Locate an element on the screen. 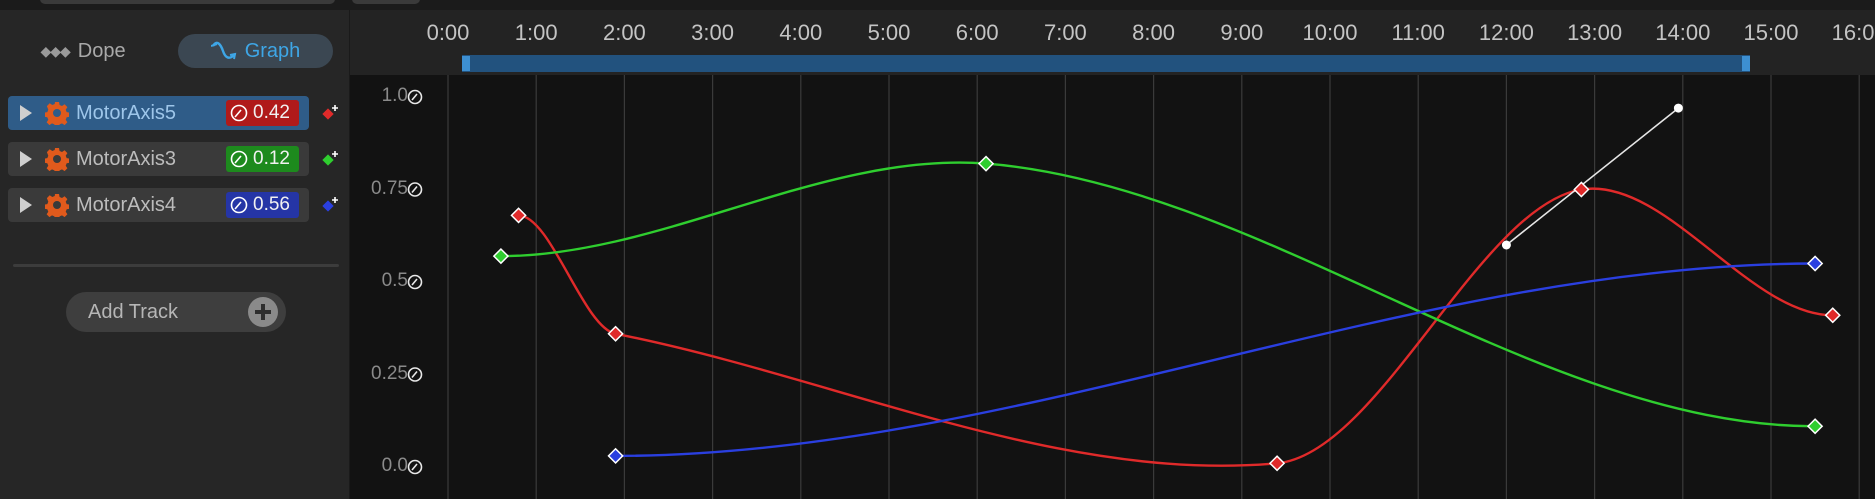 The image size is (1875, 499). top-field is located at coordinates (187, 2).